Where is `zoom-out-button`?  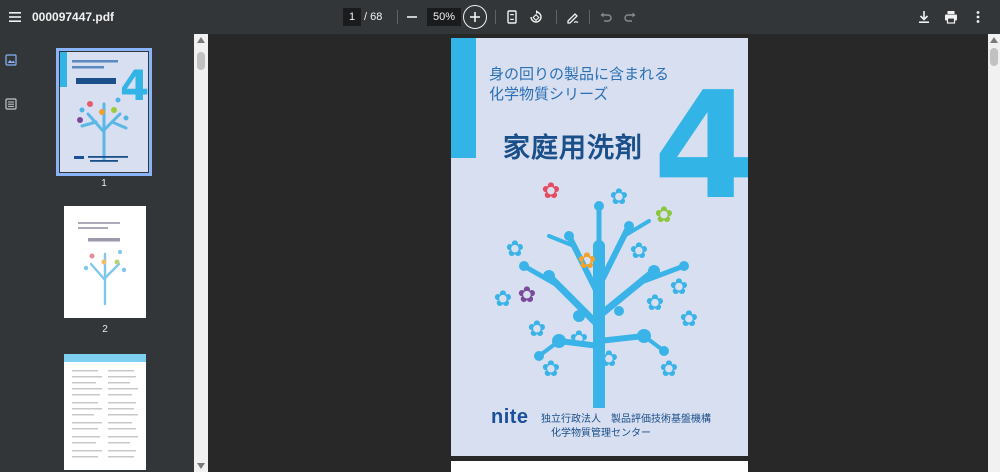 zoom-out-button is located at coordinates (412, 17).